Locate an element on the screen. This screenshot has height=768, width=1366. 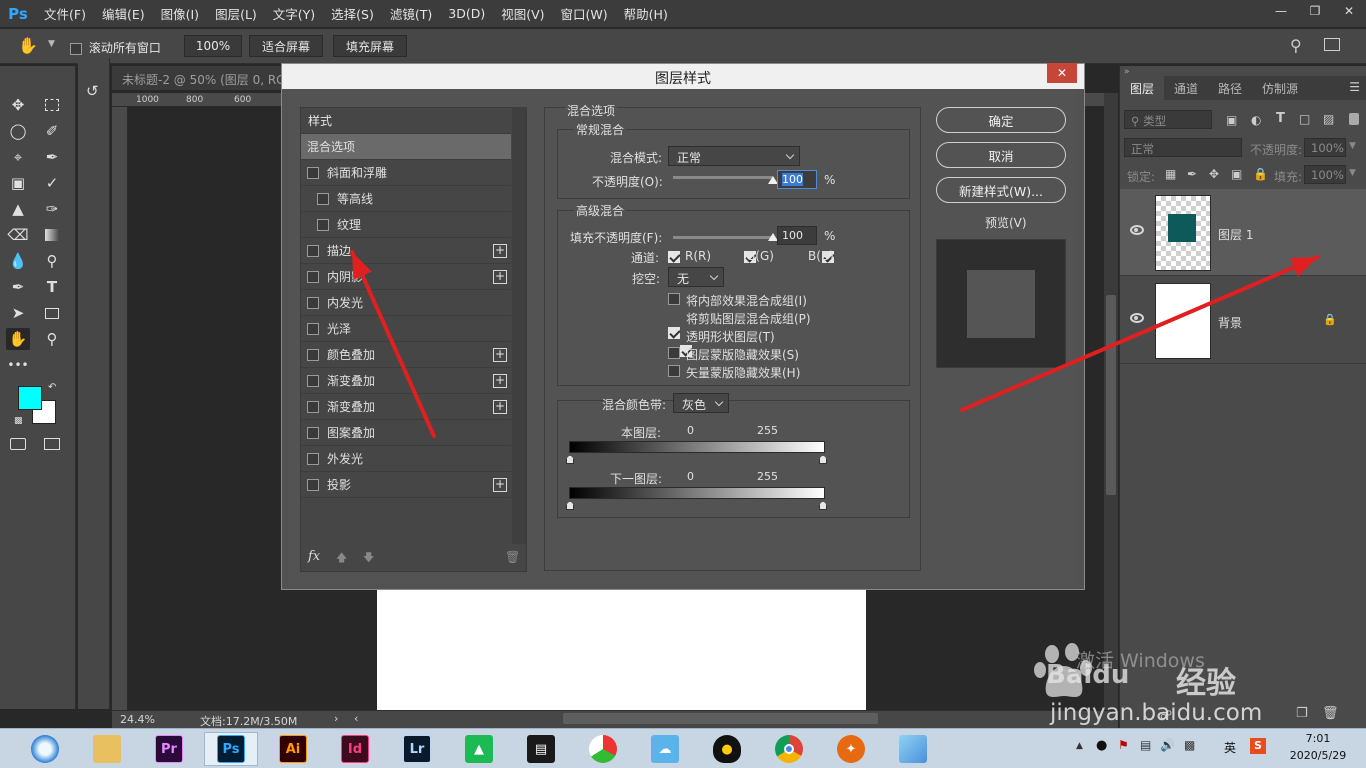
taskbar-indesign: Id is located at coordinates (355, 749).